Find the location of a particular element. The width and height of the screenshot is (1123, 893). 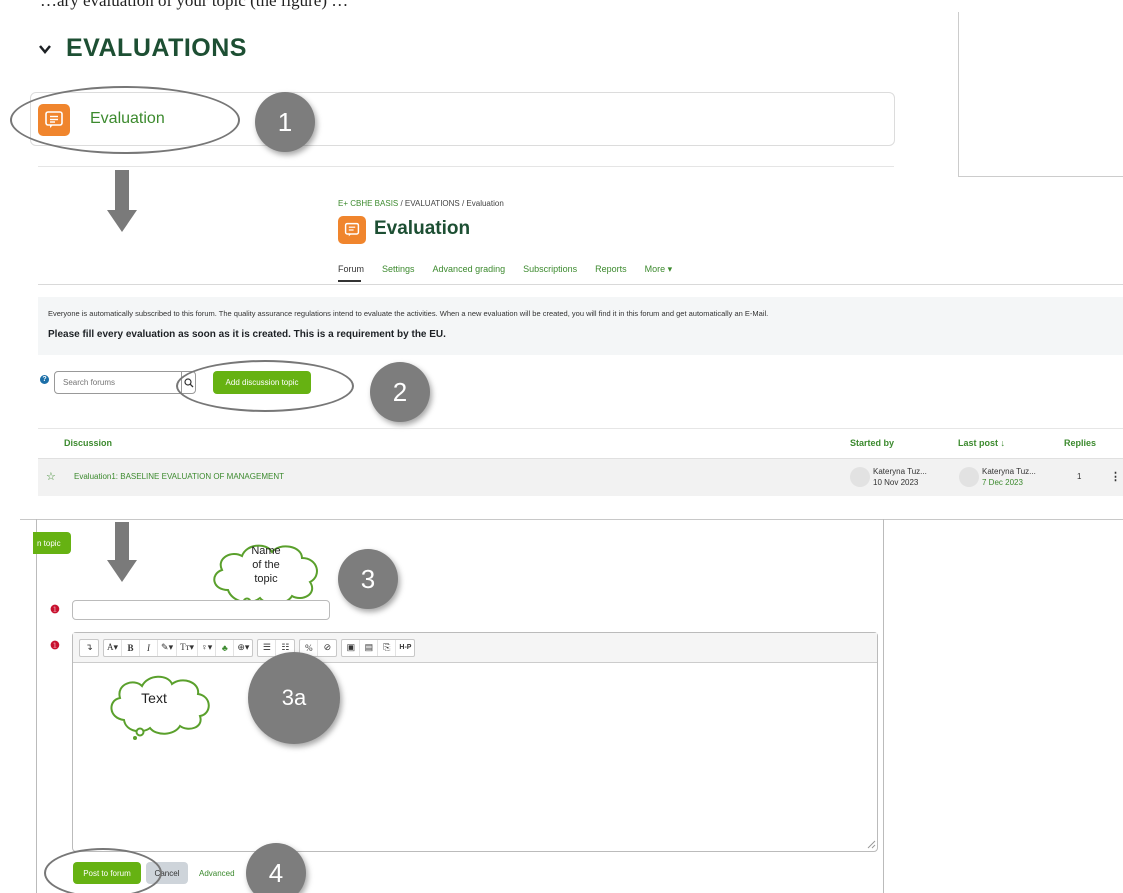

section-header: EVALUATIONS is located at coordinates (142, 48).